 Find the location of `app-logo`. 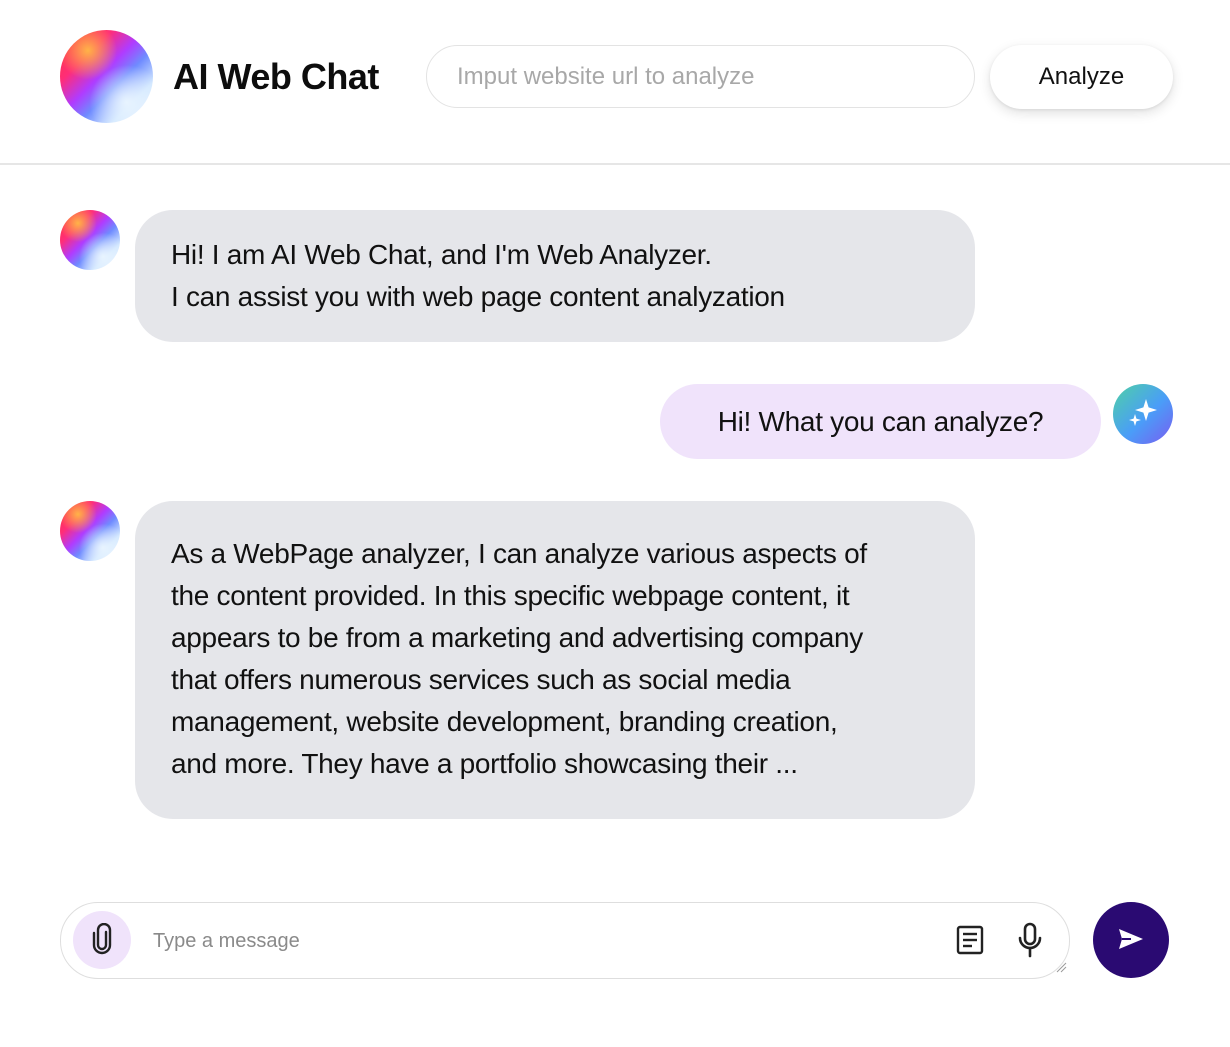

app-logo is located at coordinates (106, 76).